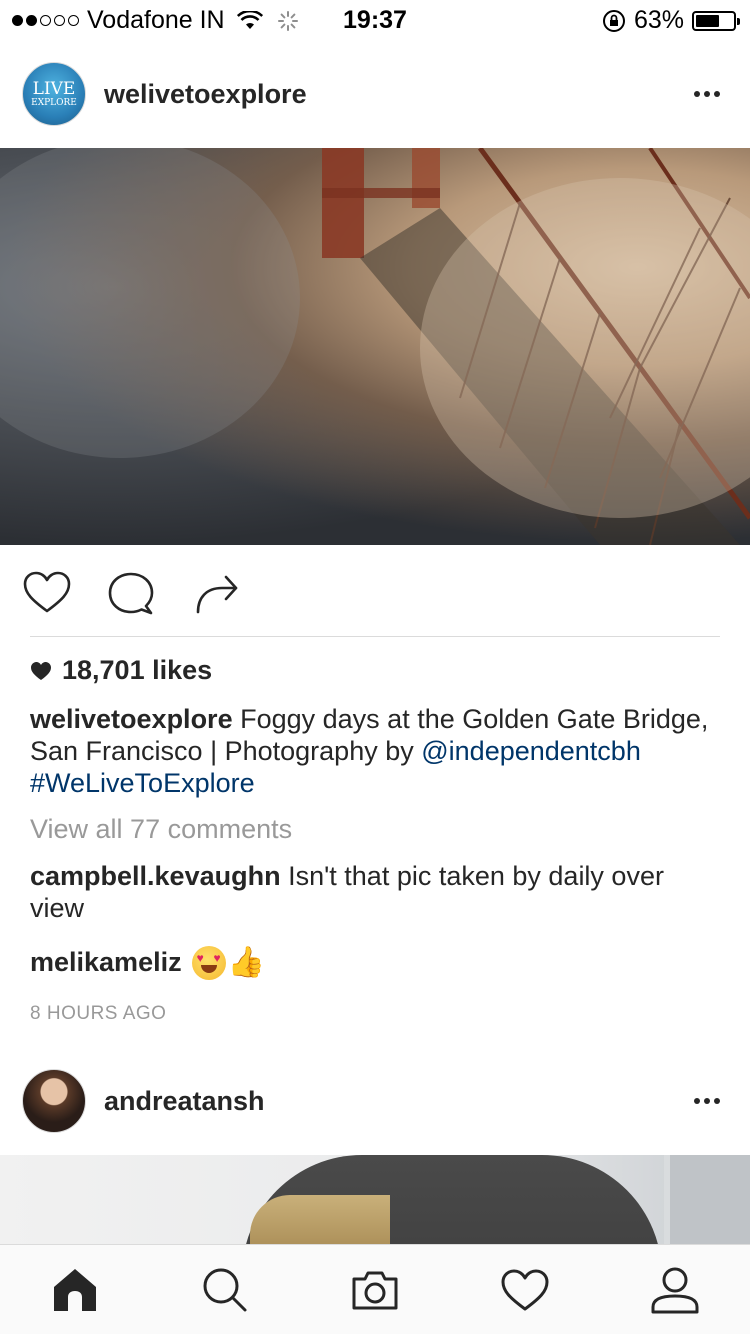 The image size is (750, 1334). I want to click on heart-eyes-emoji-icon, so click(208, 962).